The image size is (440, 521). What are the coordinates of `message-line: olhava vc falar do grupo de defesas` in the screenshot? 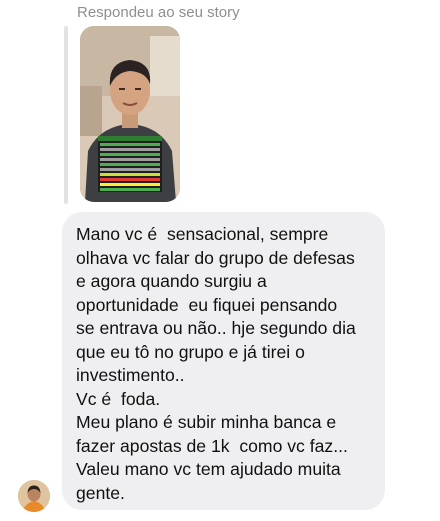 It's located at (215, 257).